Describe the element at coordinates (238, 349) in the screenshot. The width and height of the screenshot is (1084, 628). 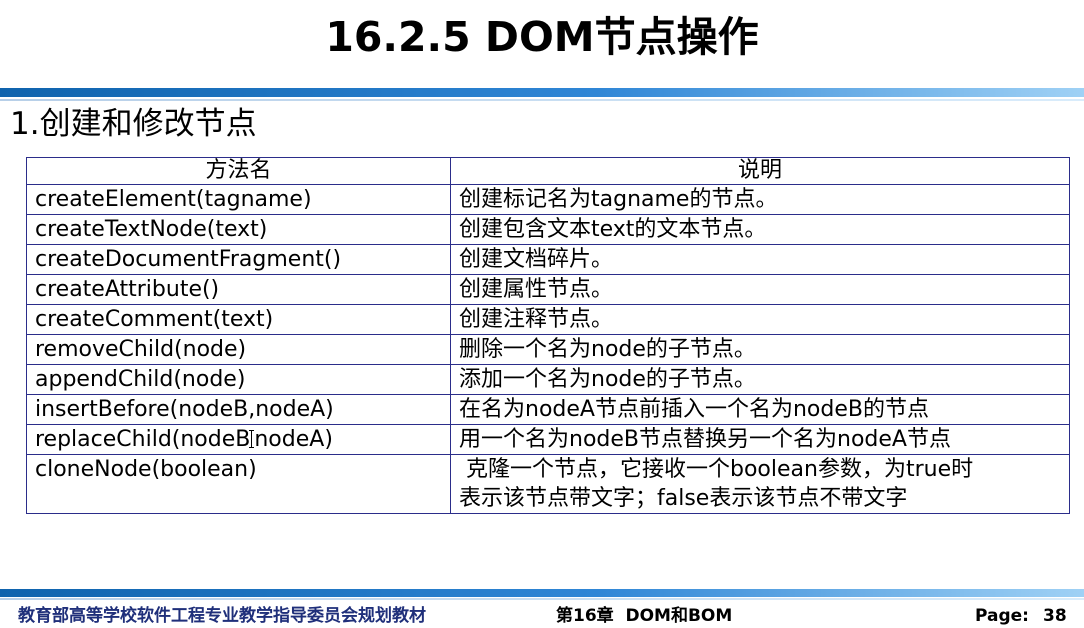
I see `method-cell: removeChild(node)` at that location.